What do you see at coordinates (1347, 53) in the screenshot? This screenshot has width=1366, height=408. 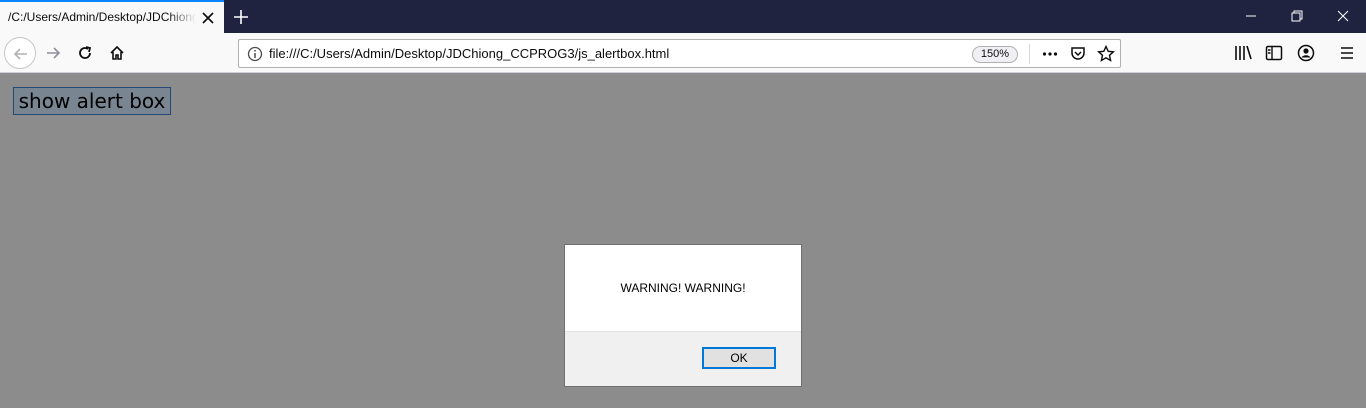 I see `menu-icon` at bounding box center [1347, 53].